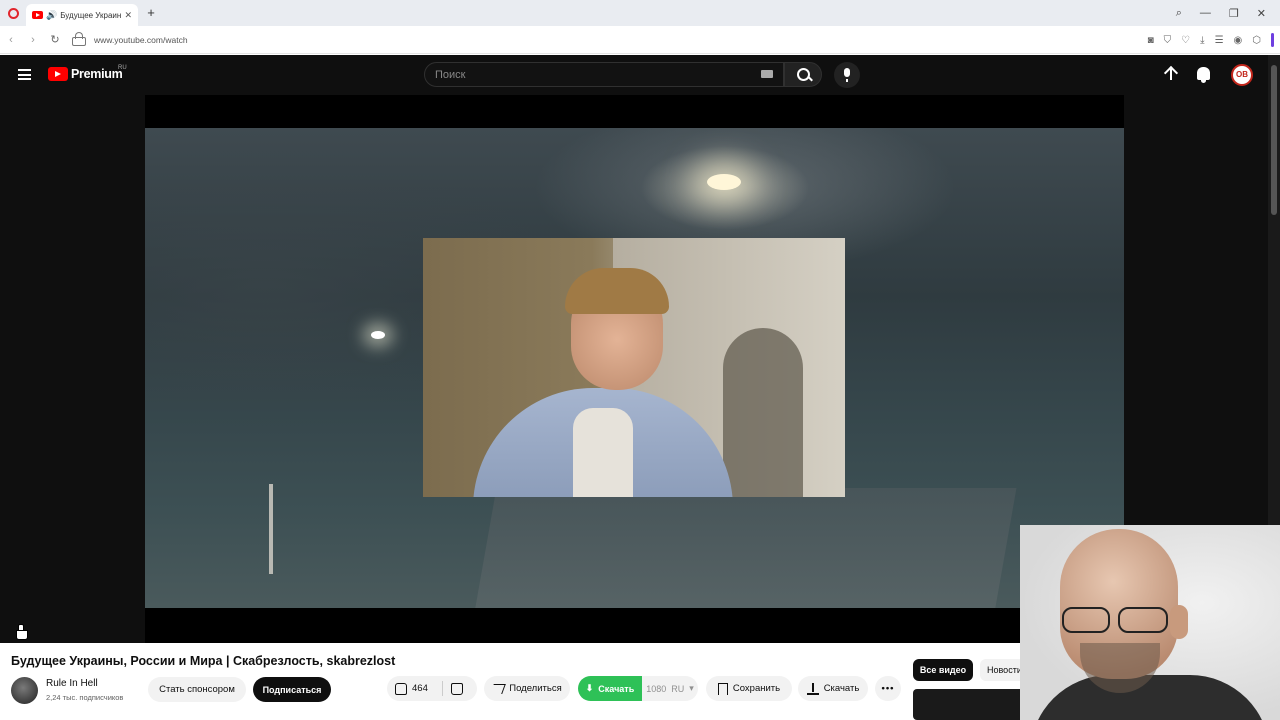  Describe the element at coordinates (24, 690) in the screenshot. I see `channel-avatar` at that location.